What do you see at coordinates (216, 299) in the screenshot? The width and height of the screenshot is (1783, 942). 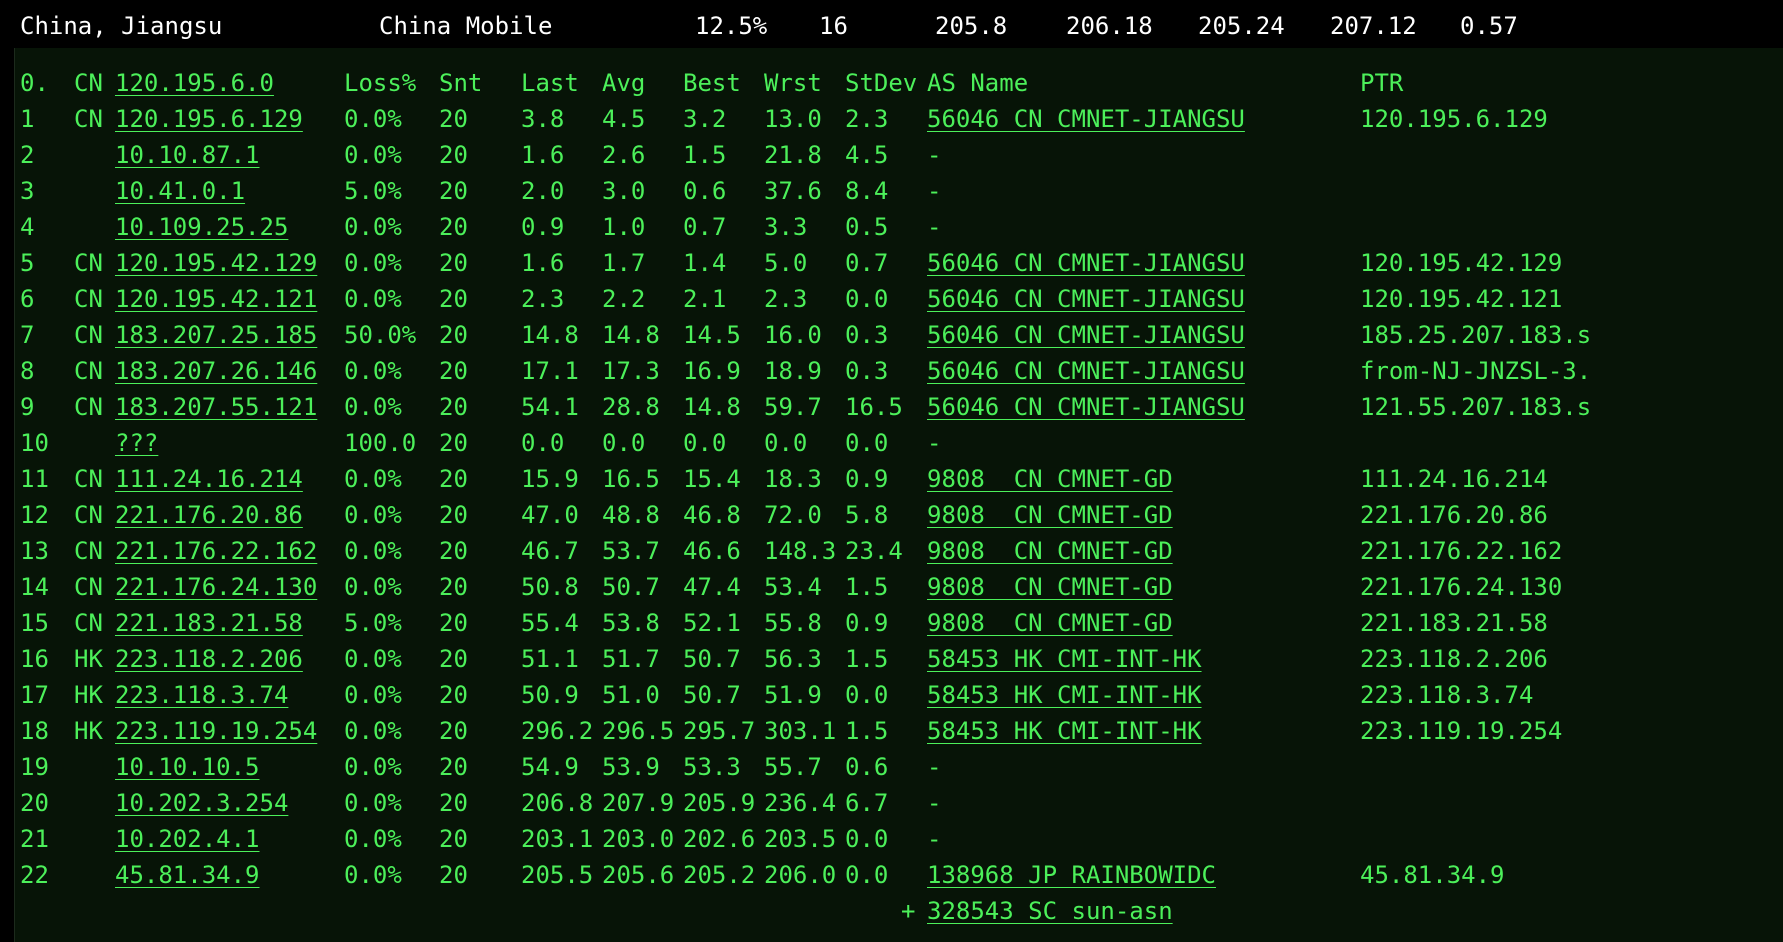 I see `host-link: 120.195.42.121` at bounding box center [216, 299].